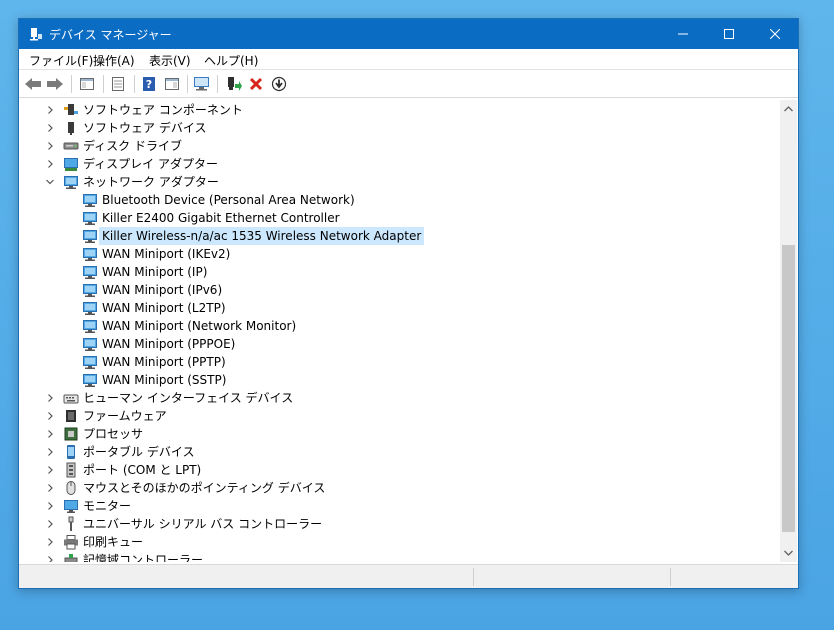 This screenshot has width=834, height=630. Describe the element at coordinates (164, 380) in the screenshot. I see `tree-item-label: WAN Miniport (SSTP)` at that location.